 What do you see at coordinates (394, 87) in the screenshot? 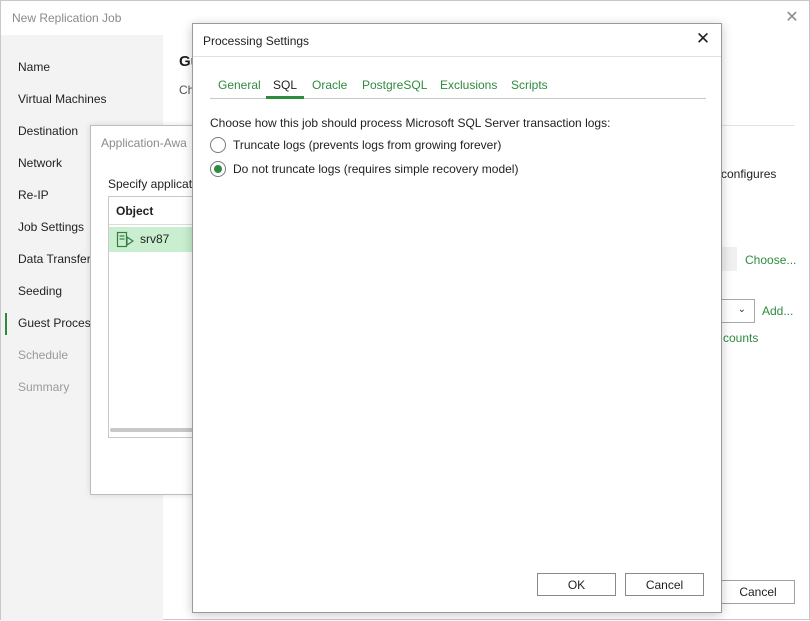
I see `tab-postgresql: PostgreSQL` at bounding box center [394, 87].